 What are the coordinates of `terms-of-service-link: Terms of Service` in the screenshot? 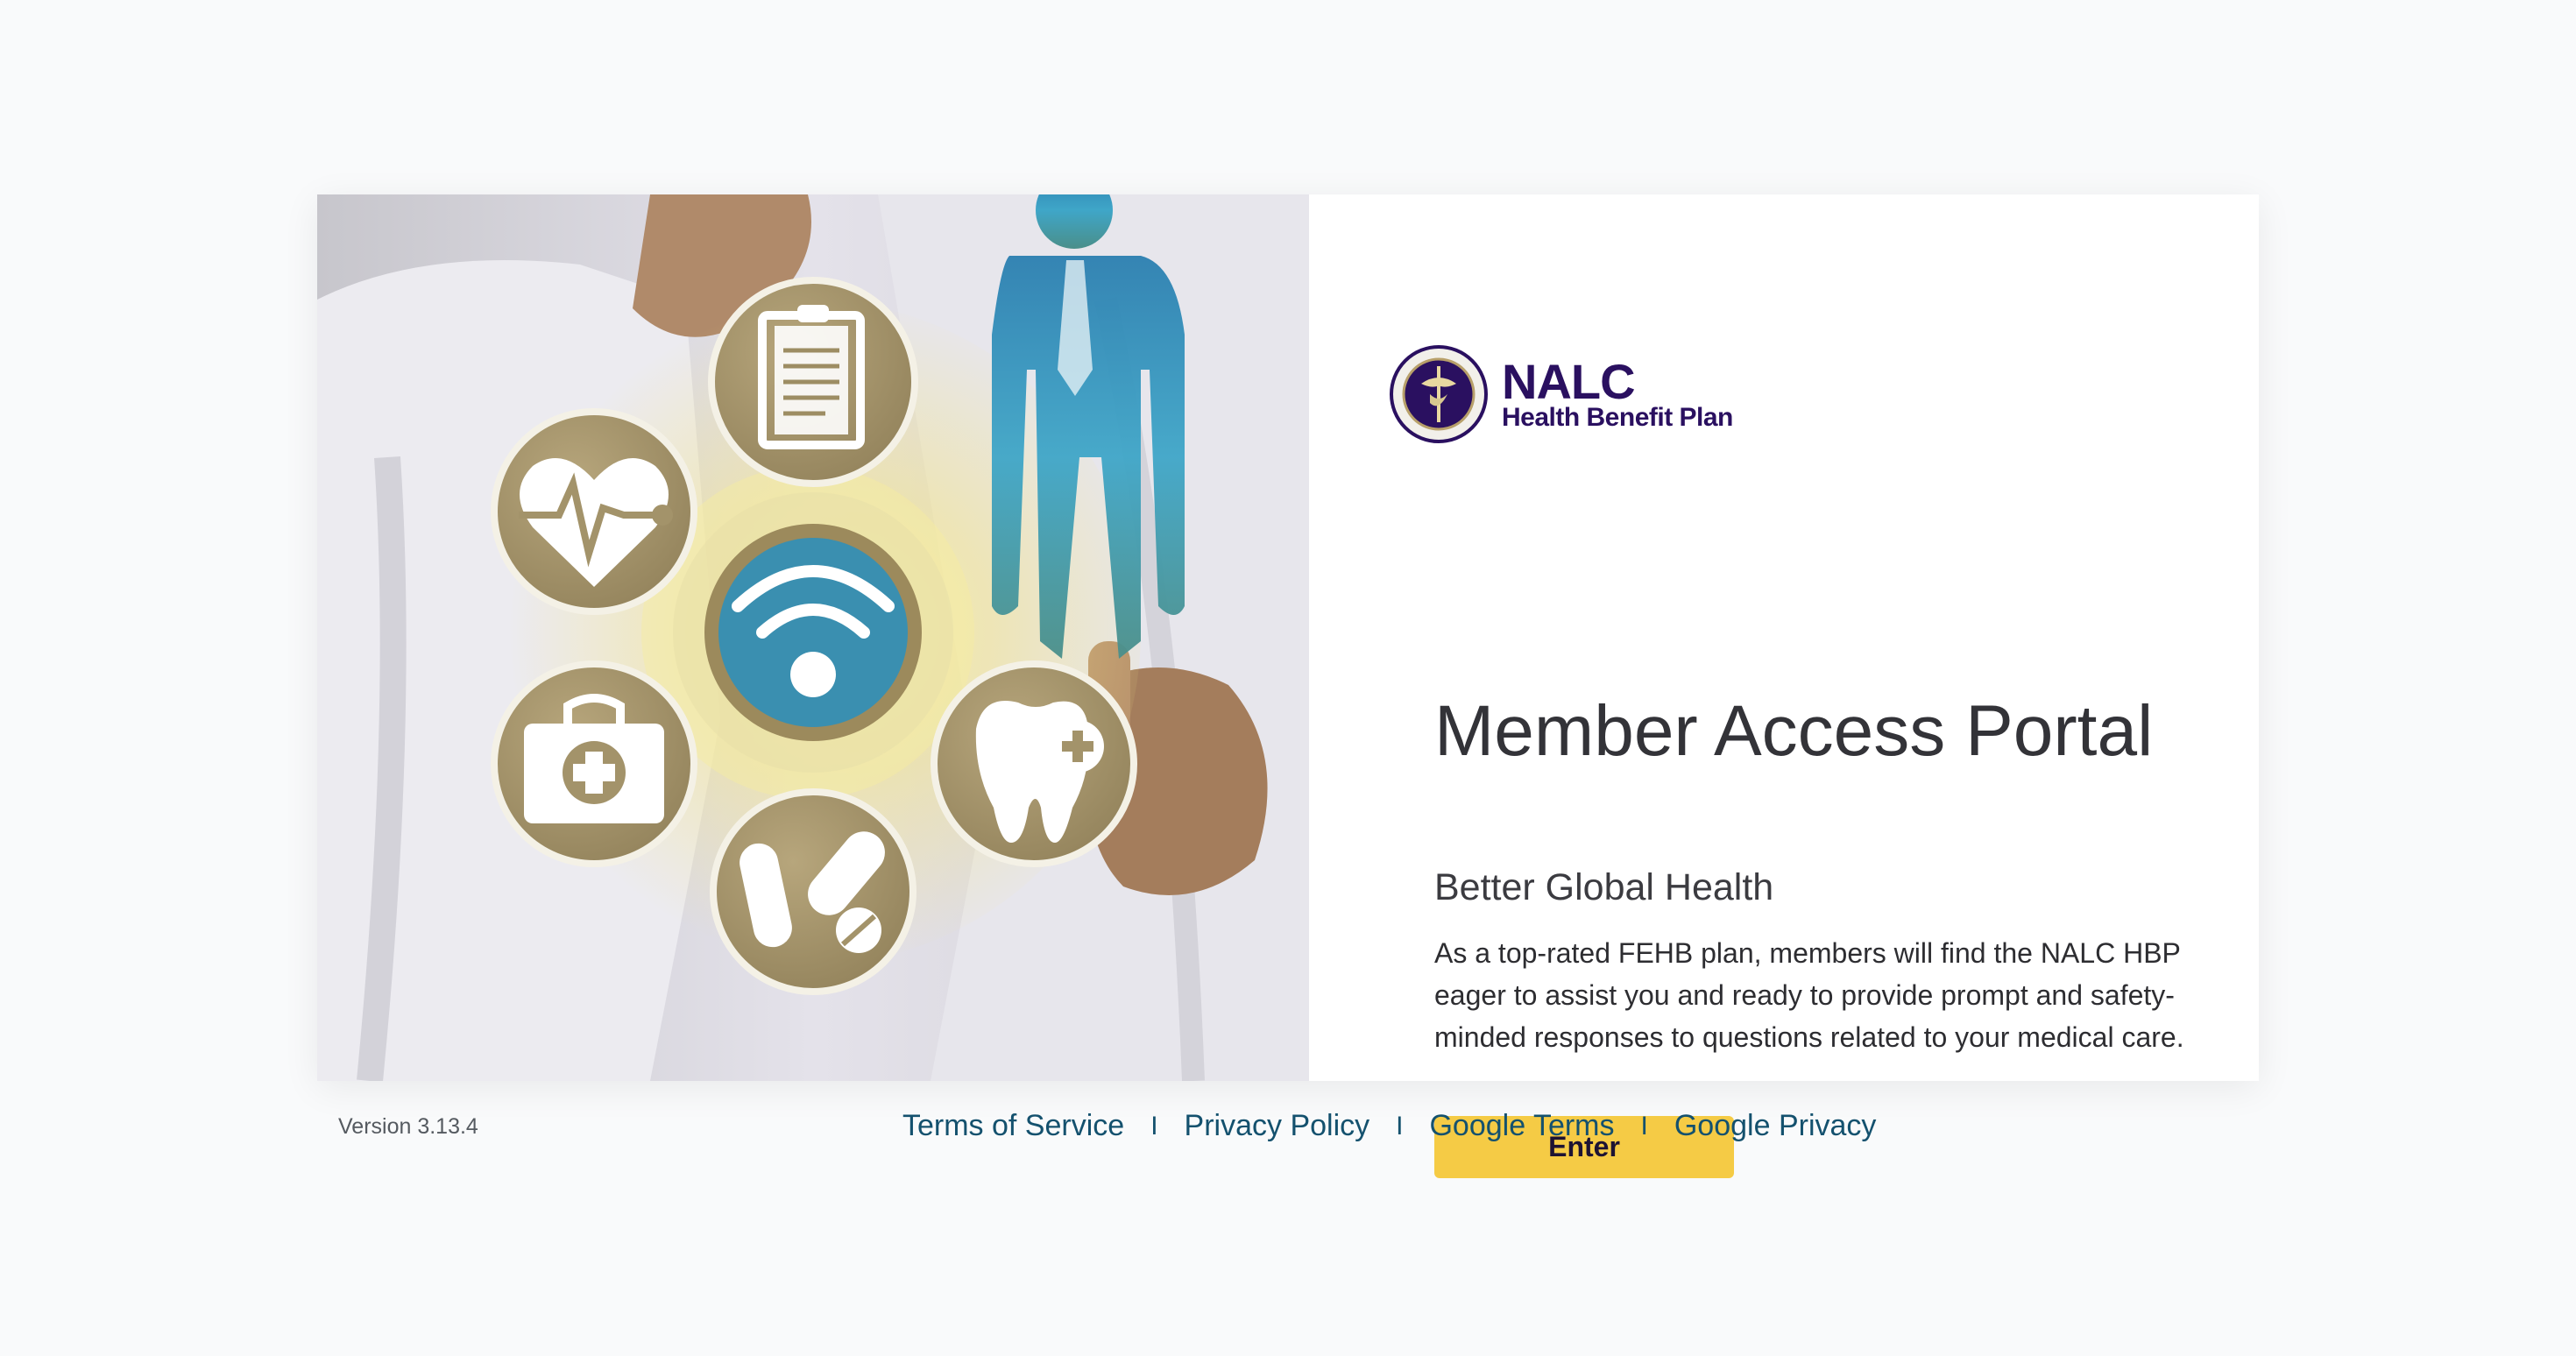 It's located at (1013, 1126).